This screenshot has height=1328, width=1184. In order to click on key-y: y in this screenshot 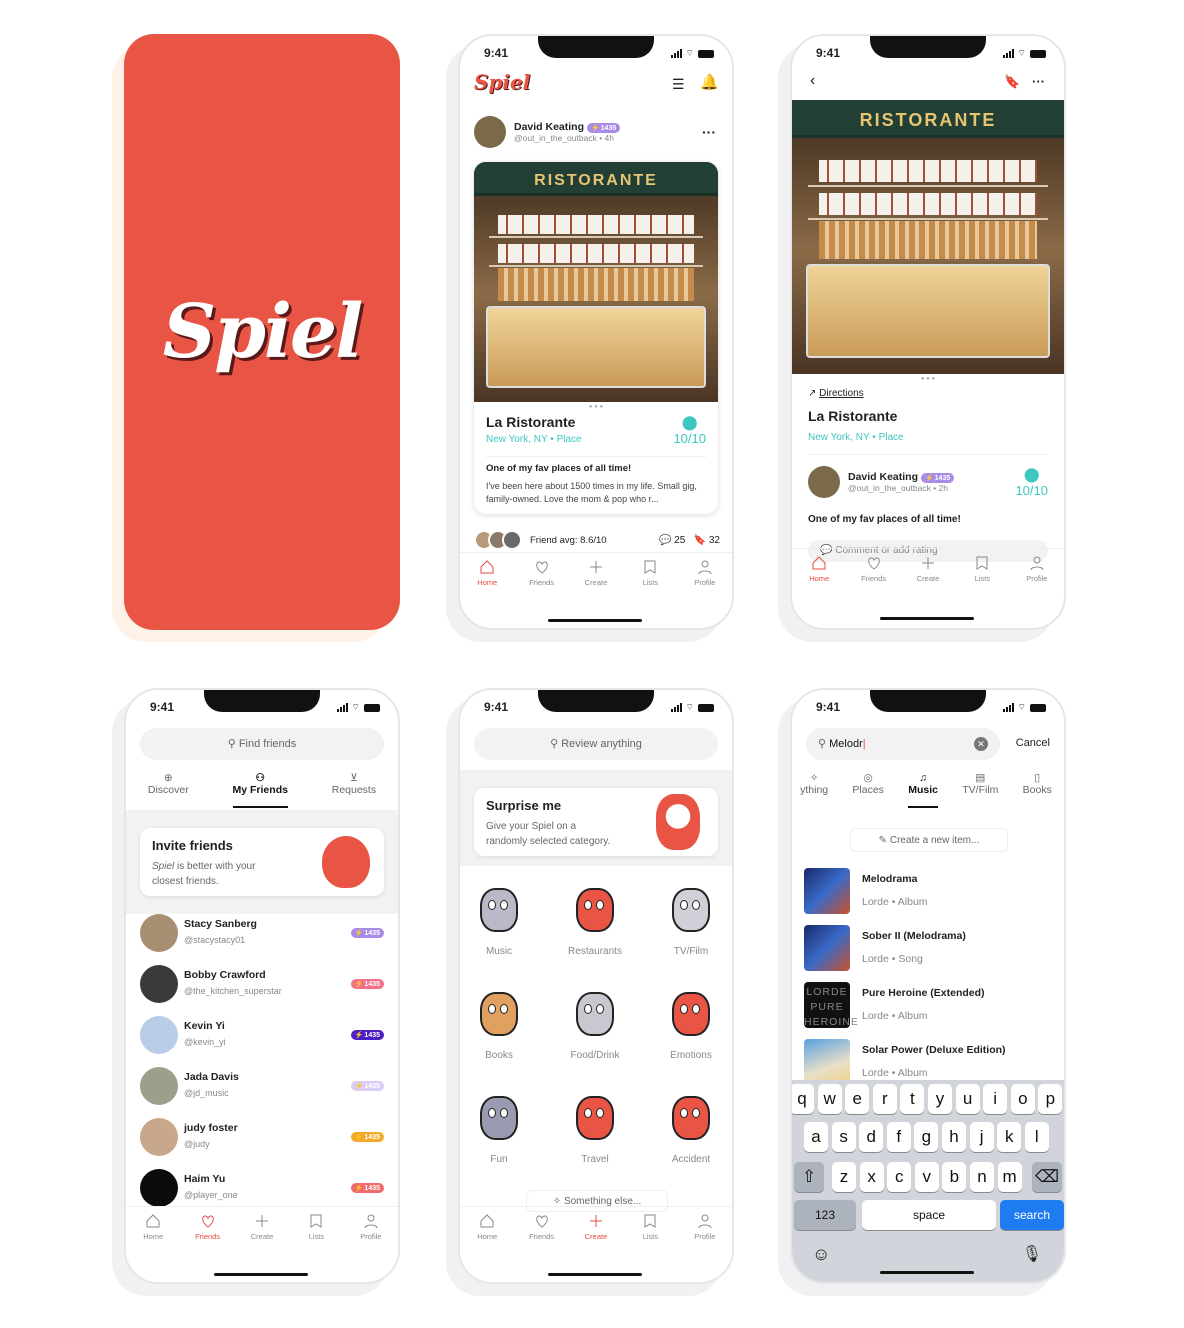, I will do `click(940, 1099)`.